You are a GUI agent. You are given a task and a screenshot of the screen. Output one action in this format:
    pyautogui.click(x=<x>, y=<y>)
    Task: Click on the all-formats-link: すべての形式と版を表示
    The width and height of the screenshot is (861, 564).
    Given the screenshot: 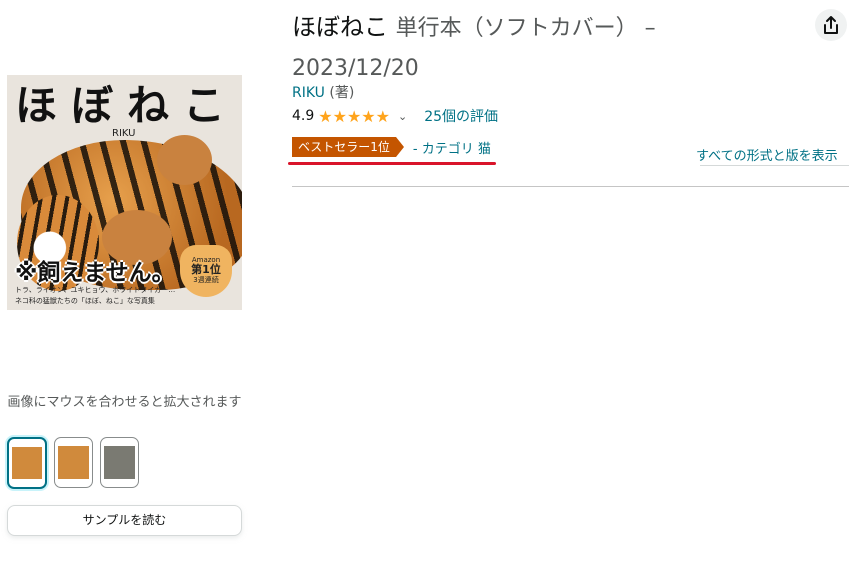 What is the action you would take?
    pyautogui.click(x=767, y=154)
    